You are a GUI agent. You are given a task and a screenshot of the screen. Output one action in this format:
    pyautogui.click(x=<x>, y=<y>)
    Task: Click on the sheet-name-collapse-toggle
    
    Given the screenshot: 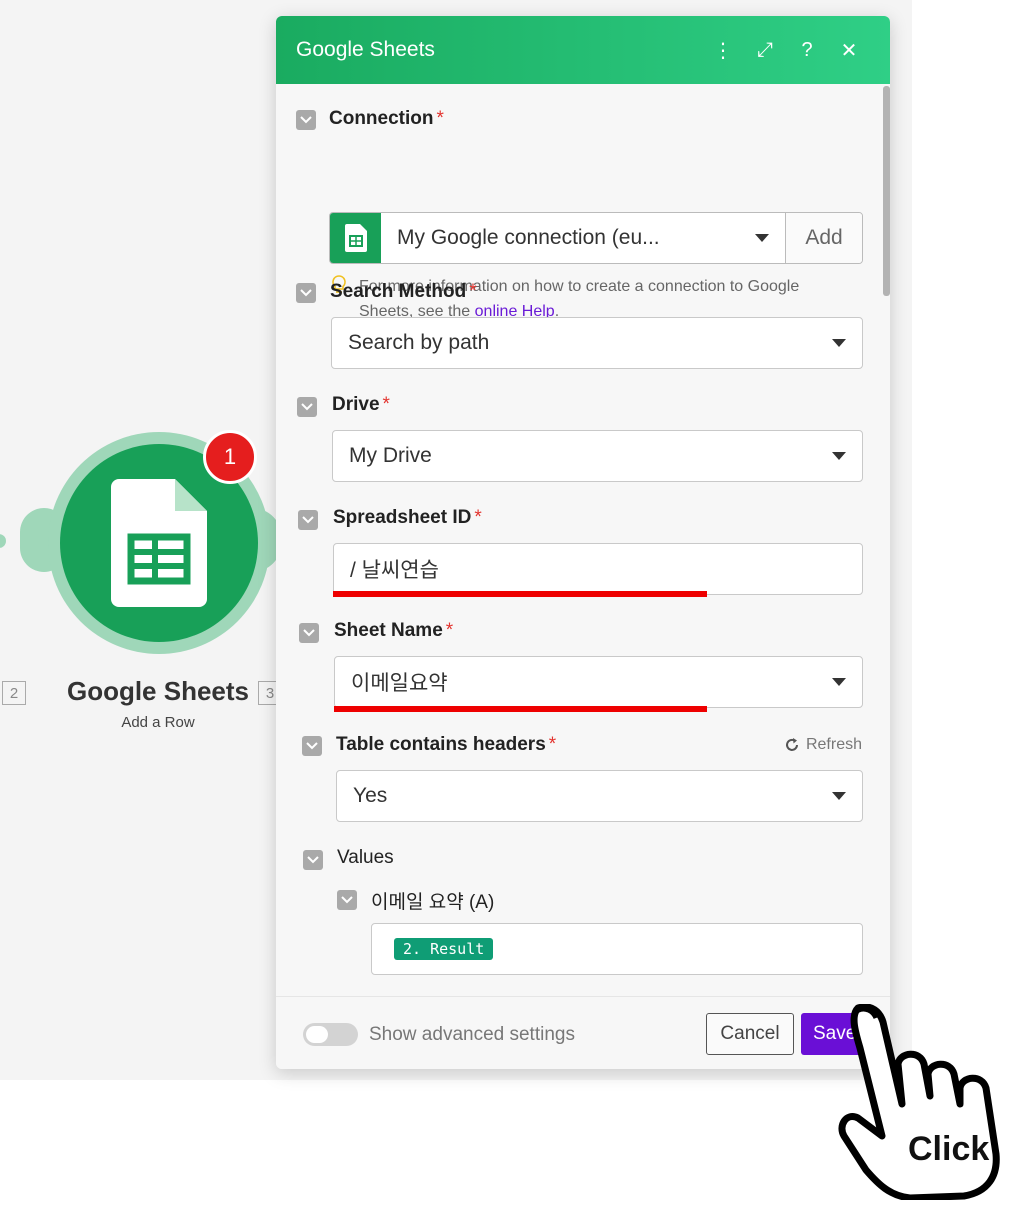 What is the action you would take?
    pyautogui.click(x=309, y=633)
    